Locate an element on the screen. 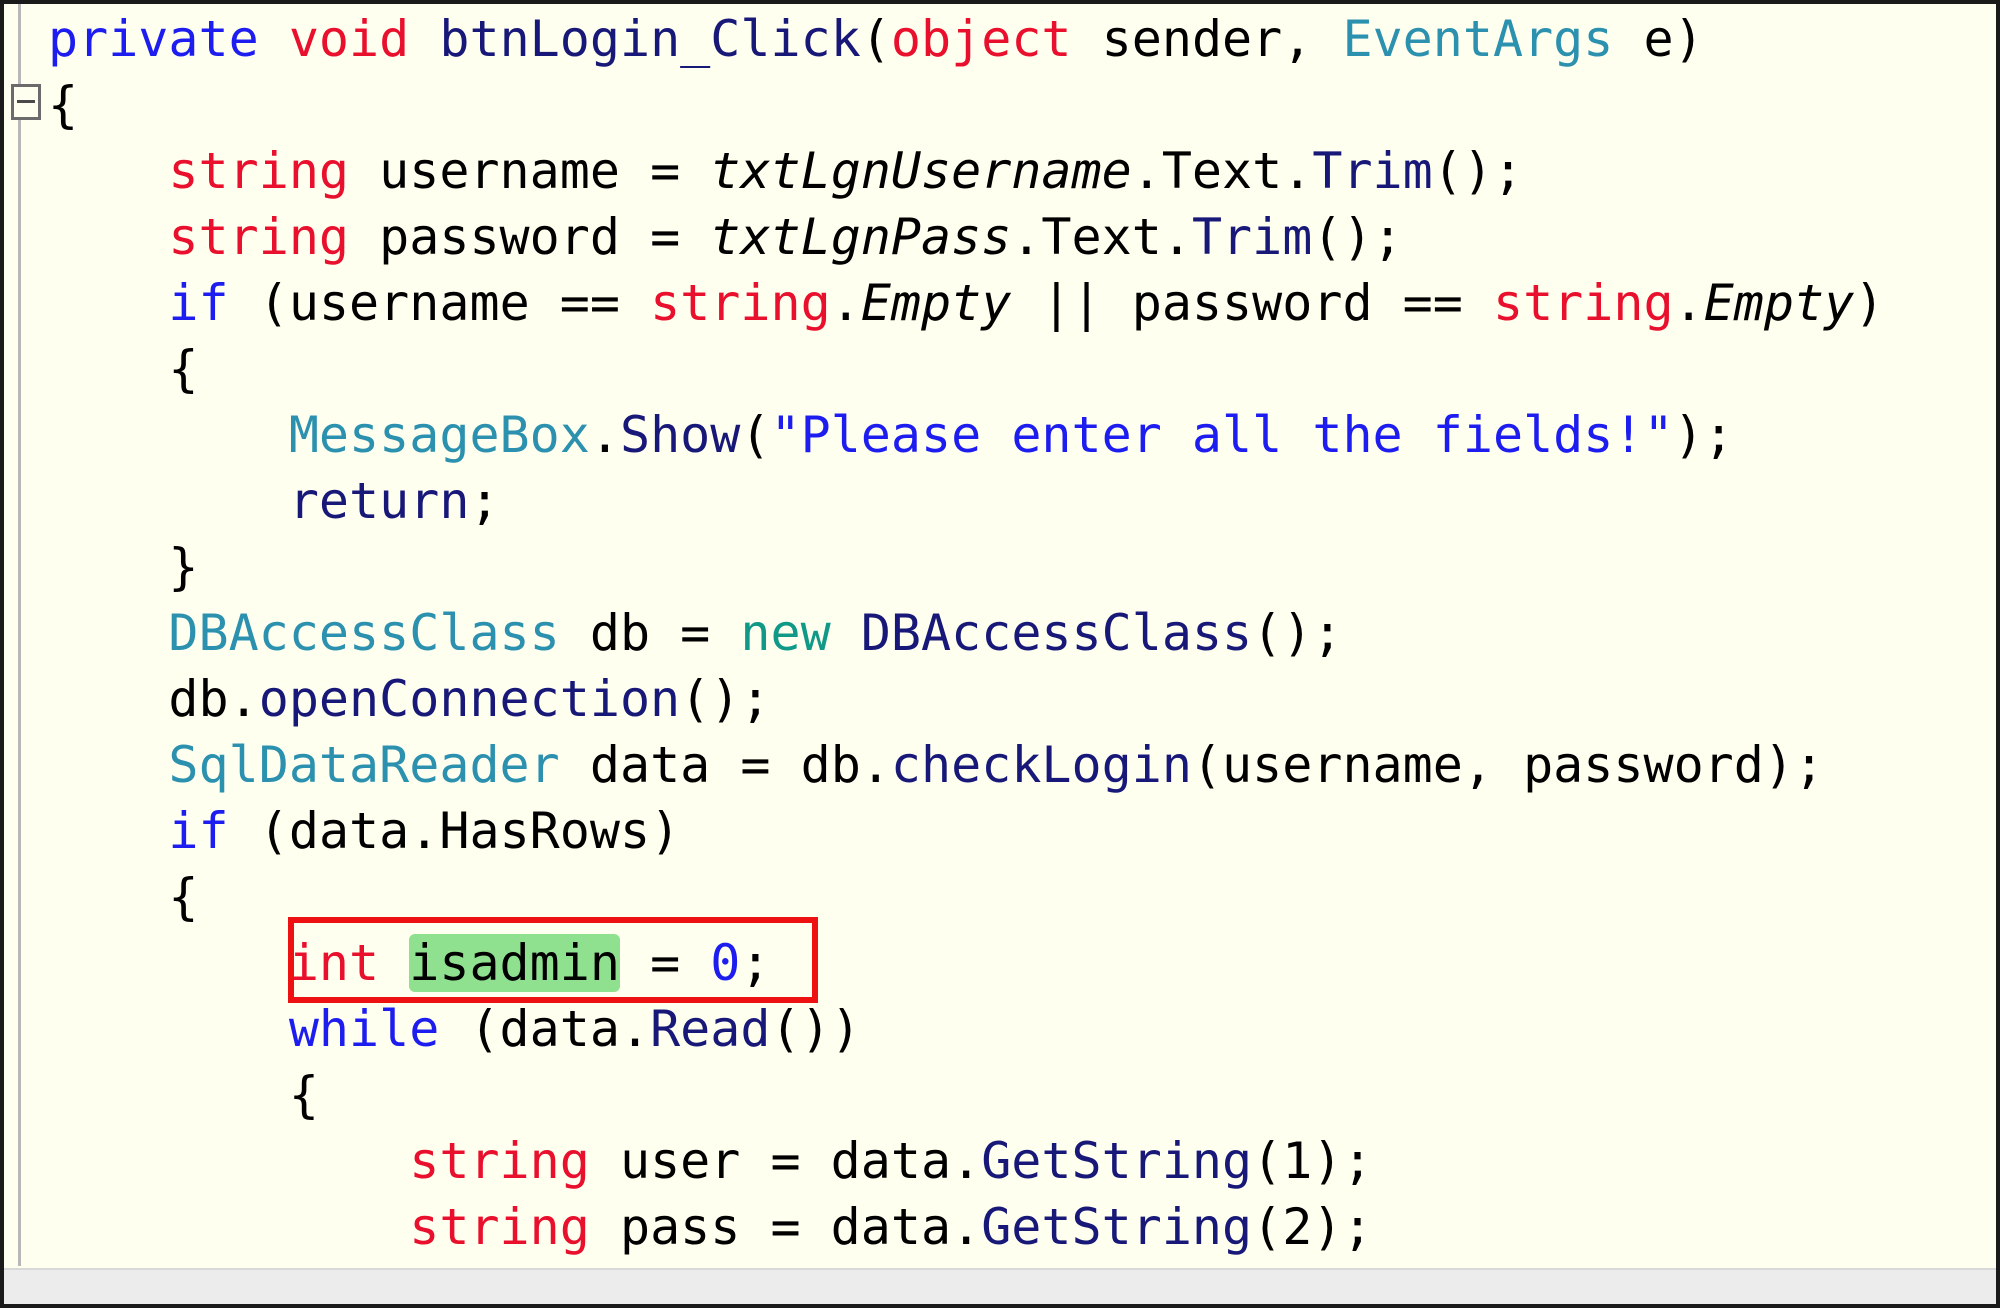 The image size is (2000, 1308). code-token: ); is located at coordinates (1703, 435).